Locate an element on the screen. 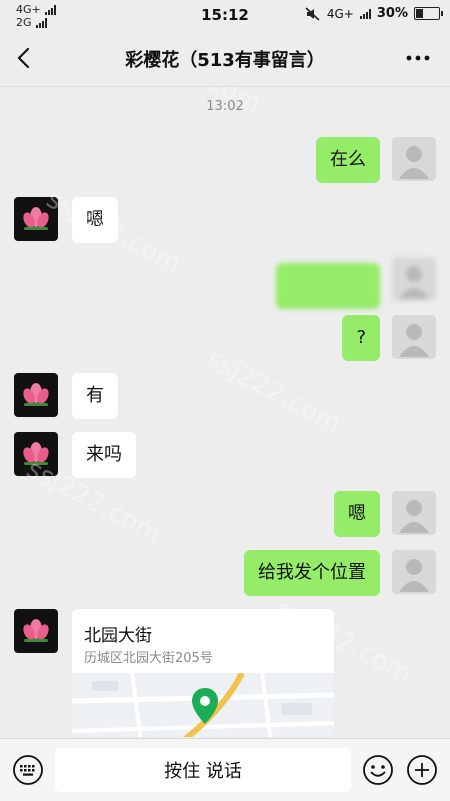 The width and height of the screenshot is (450, 801). message-bubble-sent: 在么 is located at coordinates (348, 160).